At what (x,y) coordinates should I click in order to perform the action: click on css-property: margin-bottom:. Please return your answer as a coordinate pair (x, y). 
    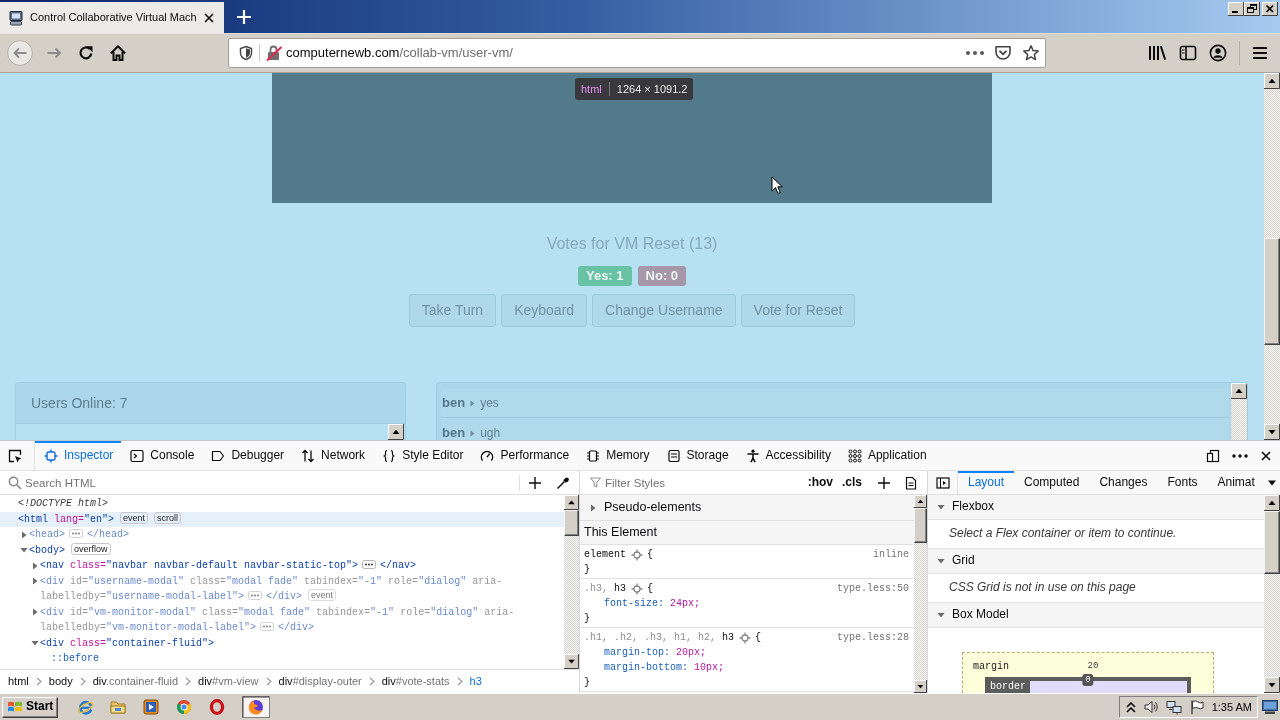
    Looking at the image, I should click on (646, 667).